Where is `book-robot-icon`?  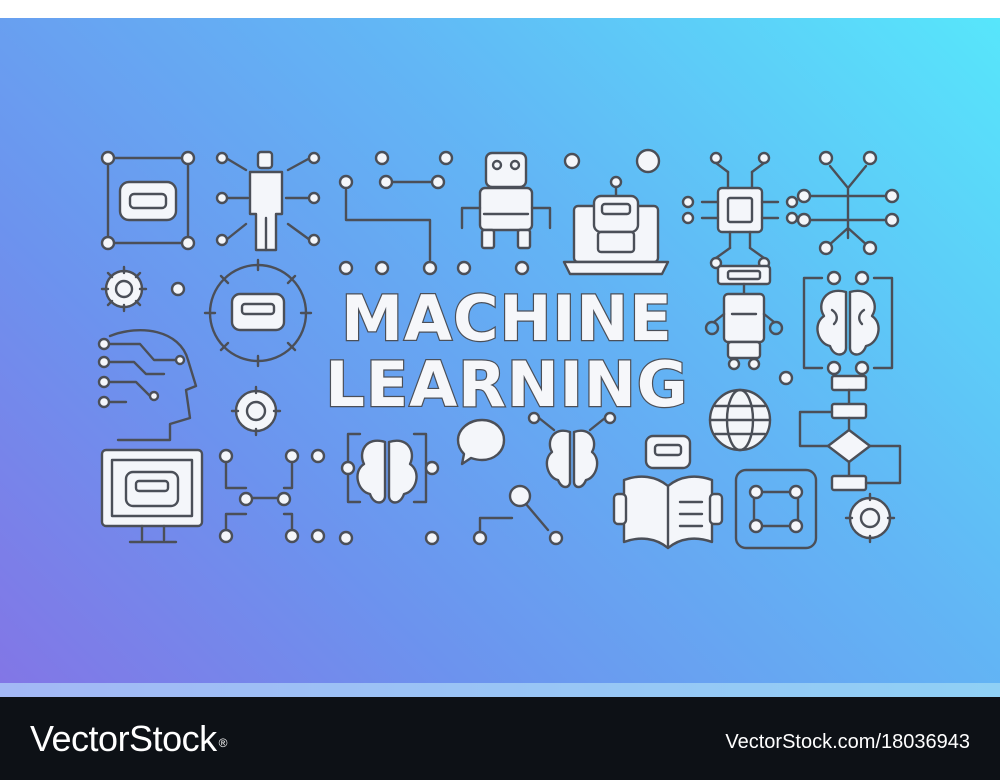
book-robot-icon is located at coordinates (668, 492).